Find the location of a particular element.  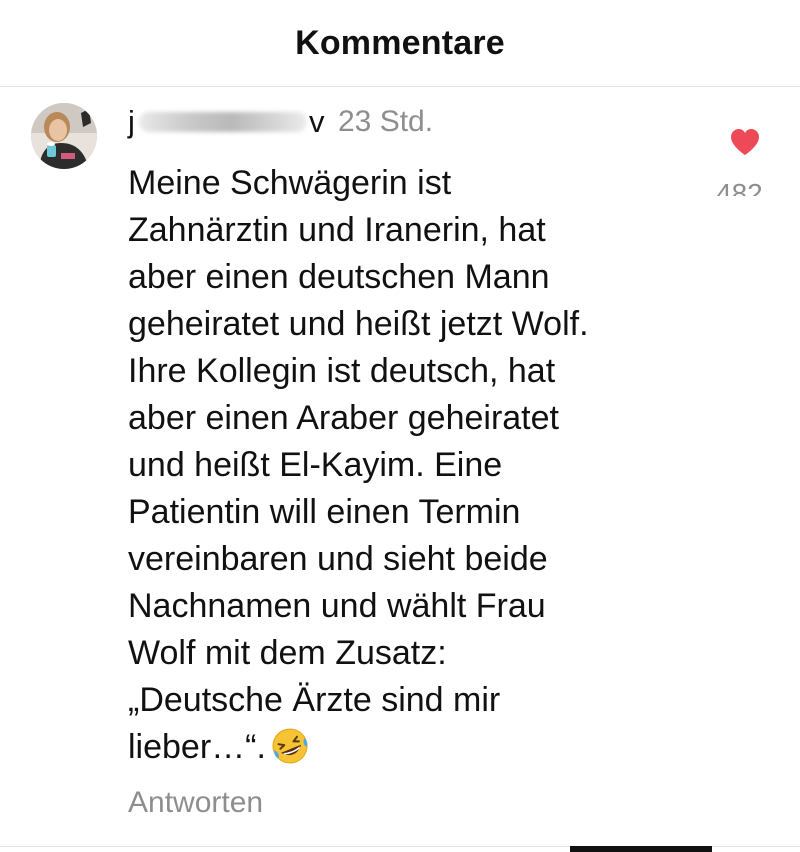

avatar is located at coordinates (64, 136).